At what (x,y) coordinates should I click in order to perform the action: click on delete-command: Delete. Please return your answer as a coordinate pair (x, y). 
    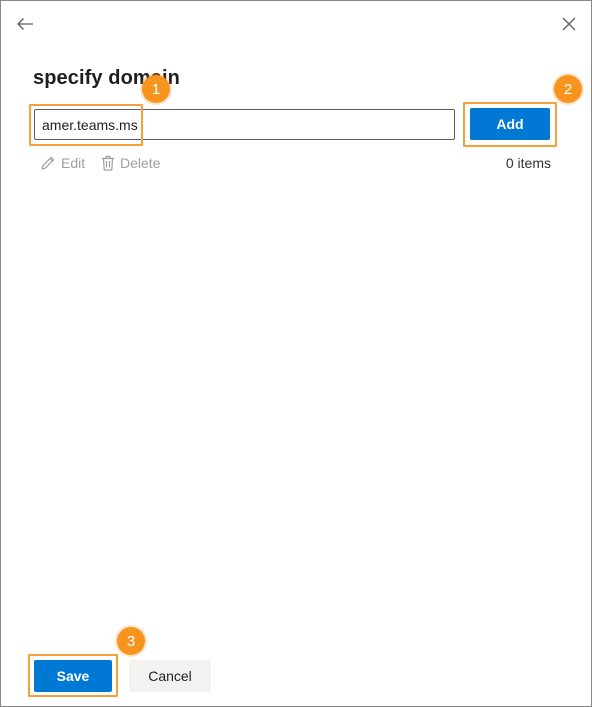
    Looking at the image, I should click on (130, 163).